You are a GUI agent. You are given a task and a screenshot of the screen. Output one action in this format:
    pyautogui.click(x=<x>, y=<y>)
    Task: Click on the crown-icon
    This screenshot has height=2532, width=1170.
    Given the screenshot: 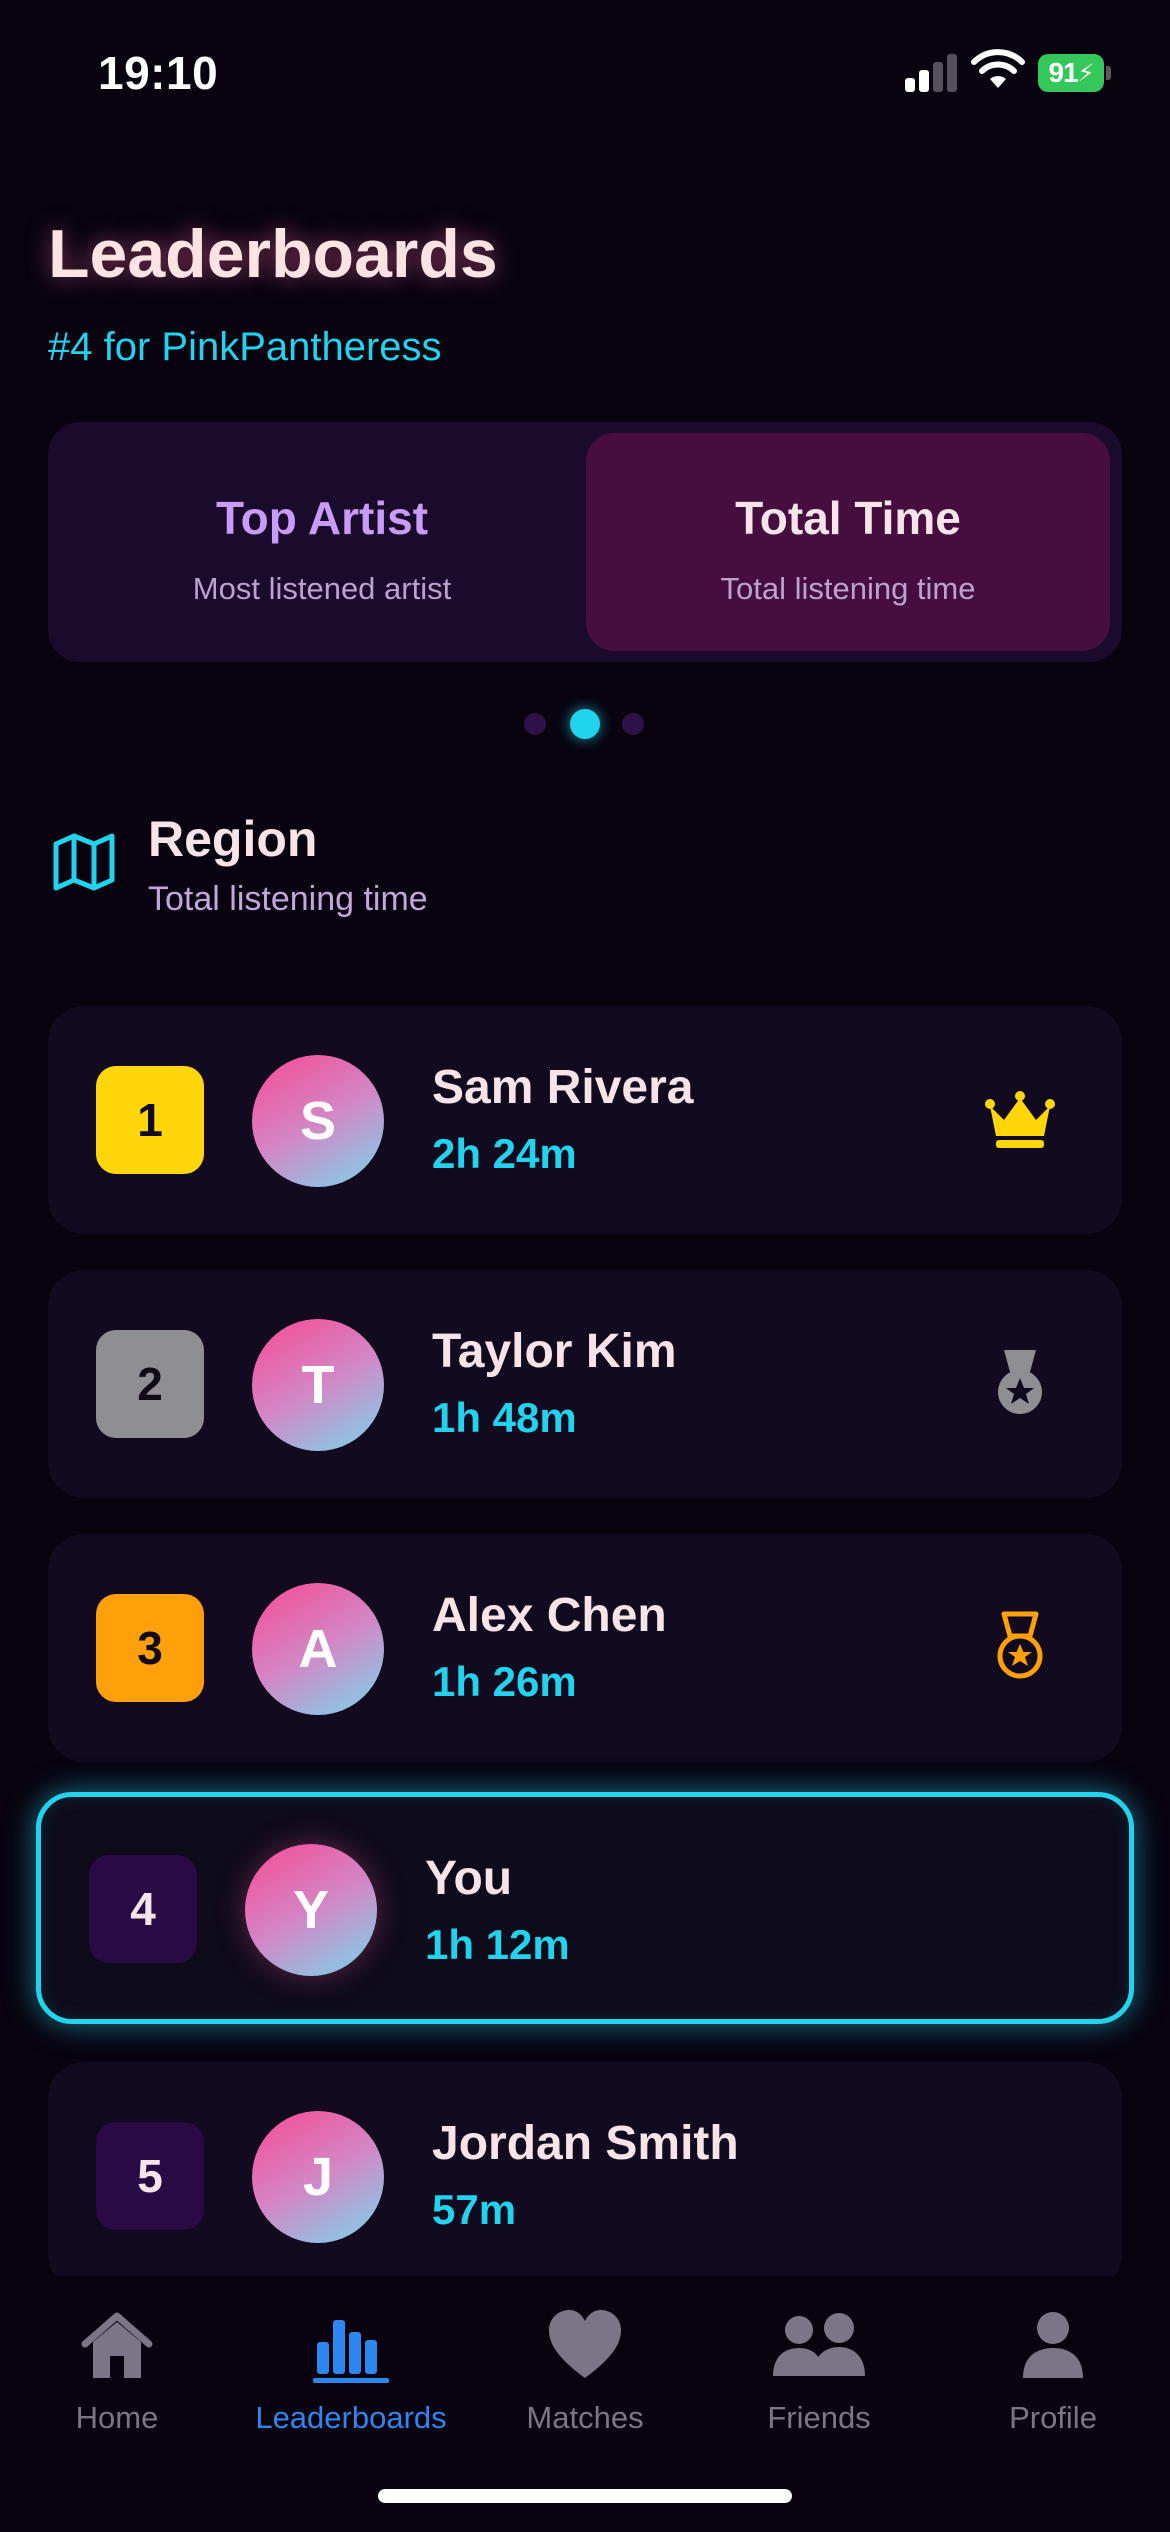 What is the action you would take?
    pyautogui.click(x=1020, y=1119)
    